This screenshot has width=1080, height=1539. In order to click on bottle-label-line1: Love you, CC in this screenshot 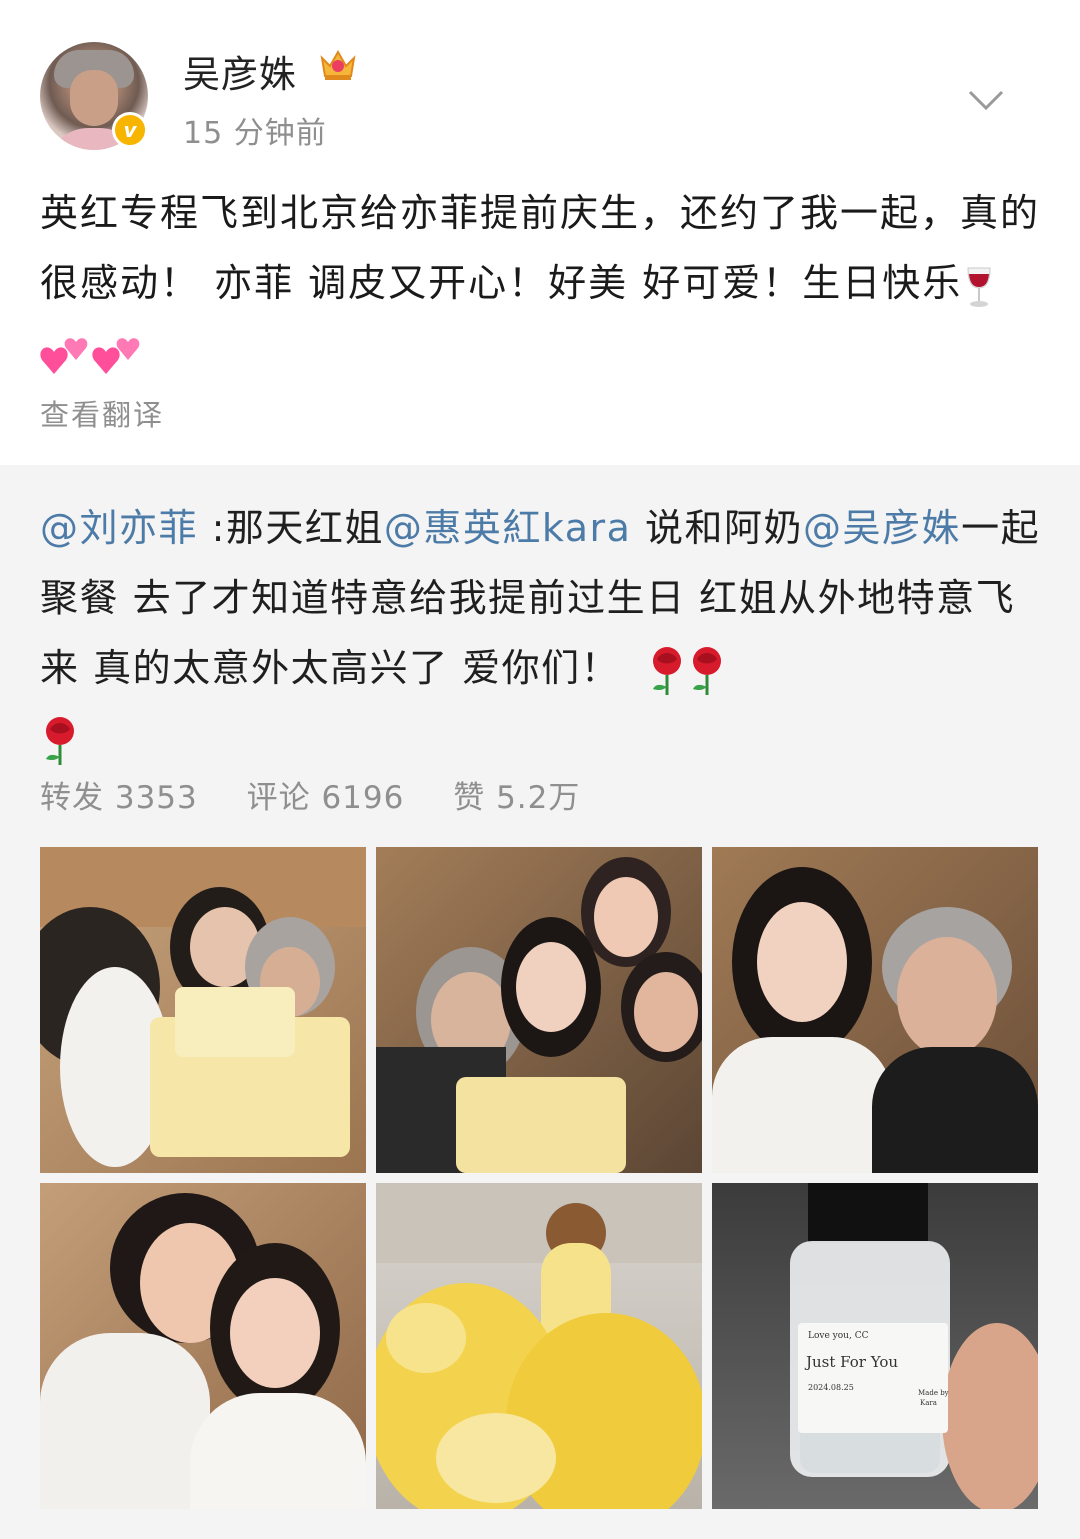, I will do `click(838, 1336)`.